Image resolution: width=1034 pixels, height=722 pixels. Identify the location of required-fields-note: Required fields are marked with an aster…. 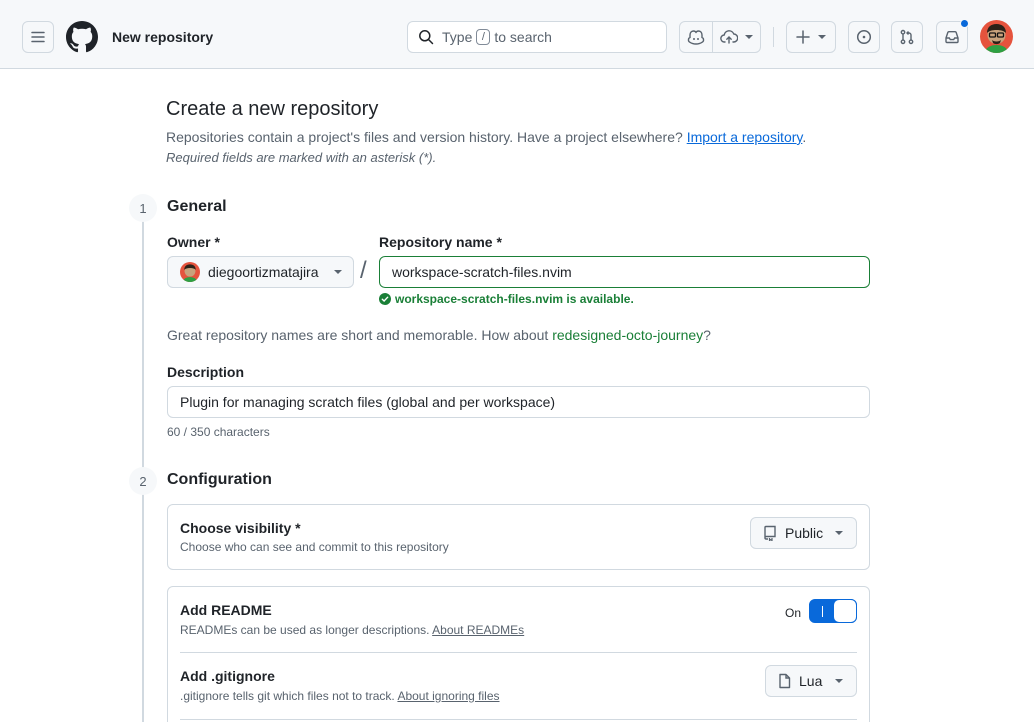
(301, 157).